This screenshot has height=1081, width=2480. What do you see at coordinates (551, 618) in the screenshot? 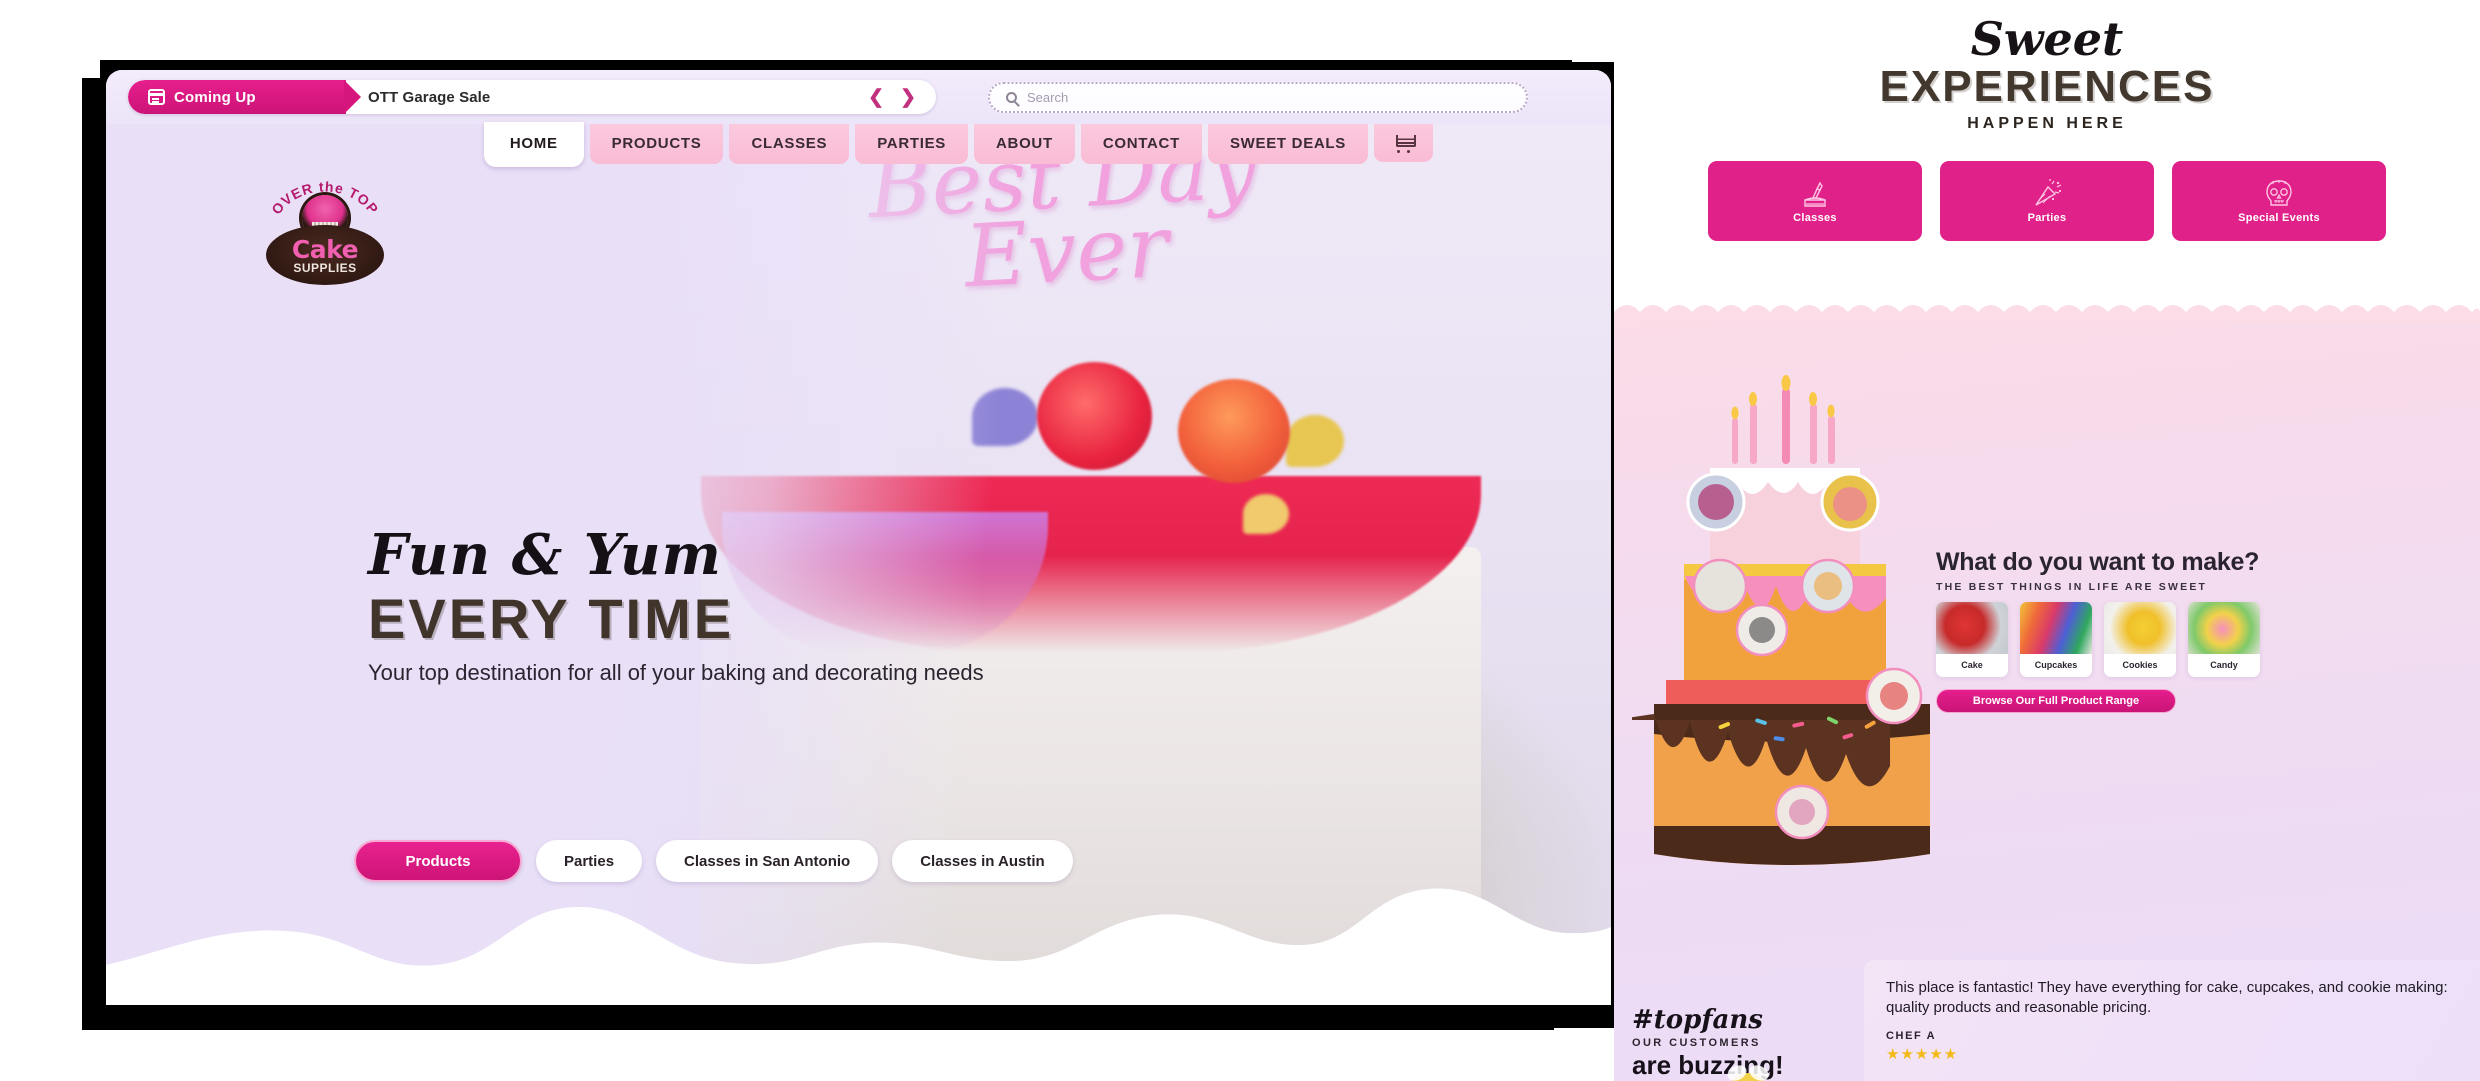
I see `hero-main-heading: EVERY TIME` at bounding box center [551, 618].